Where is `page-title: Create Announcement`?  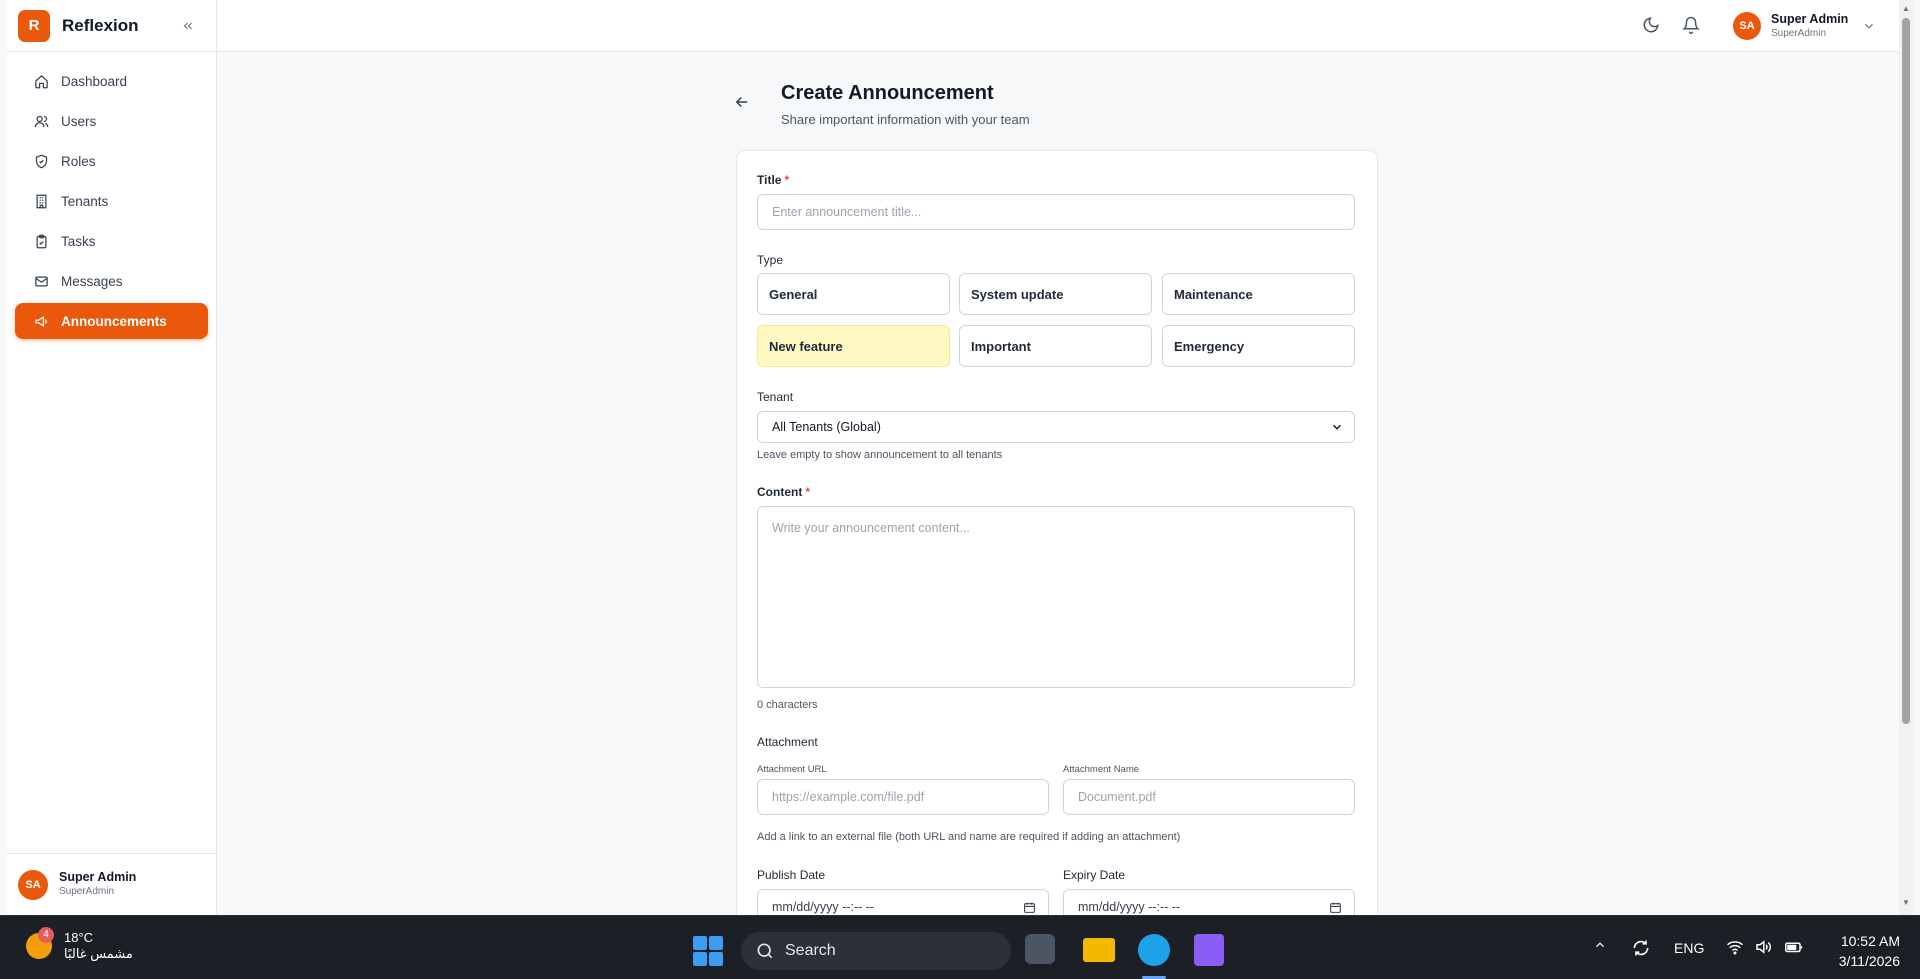 page-title: Create Announcement is located at coordinates (887, 93).